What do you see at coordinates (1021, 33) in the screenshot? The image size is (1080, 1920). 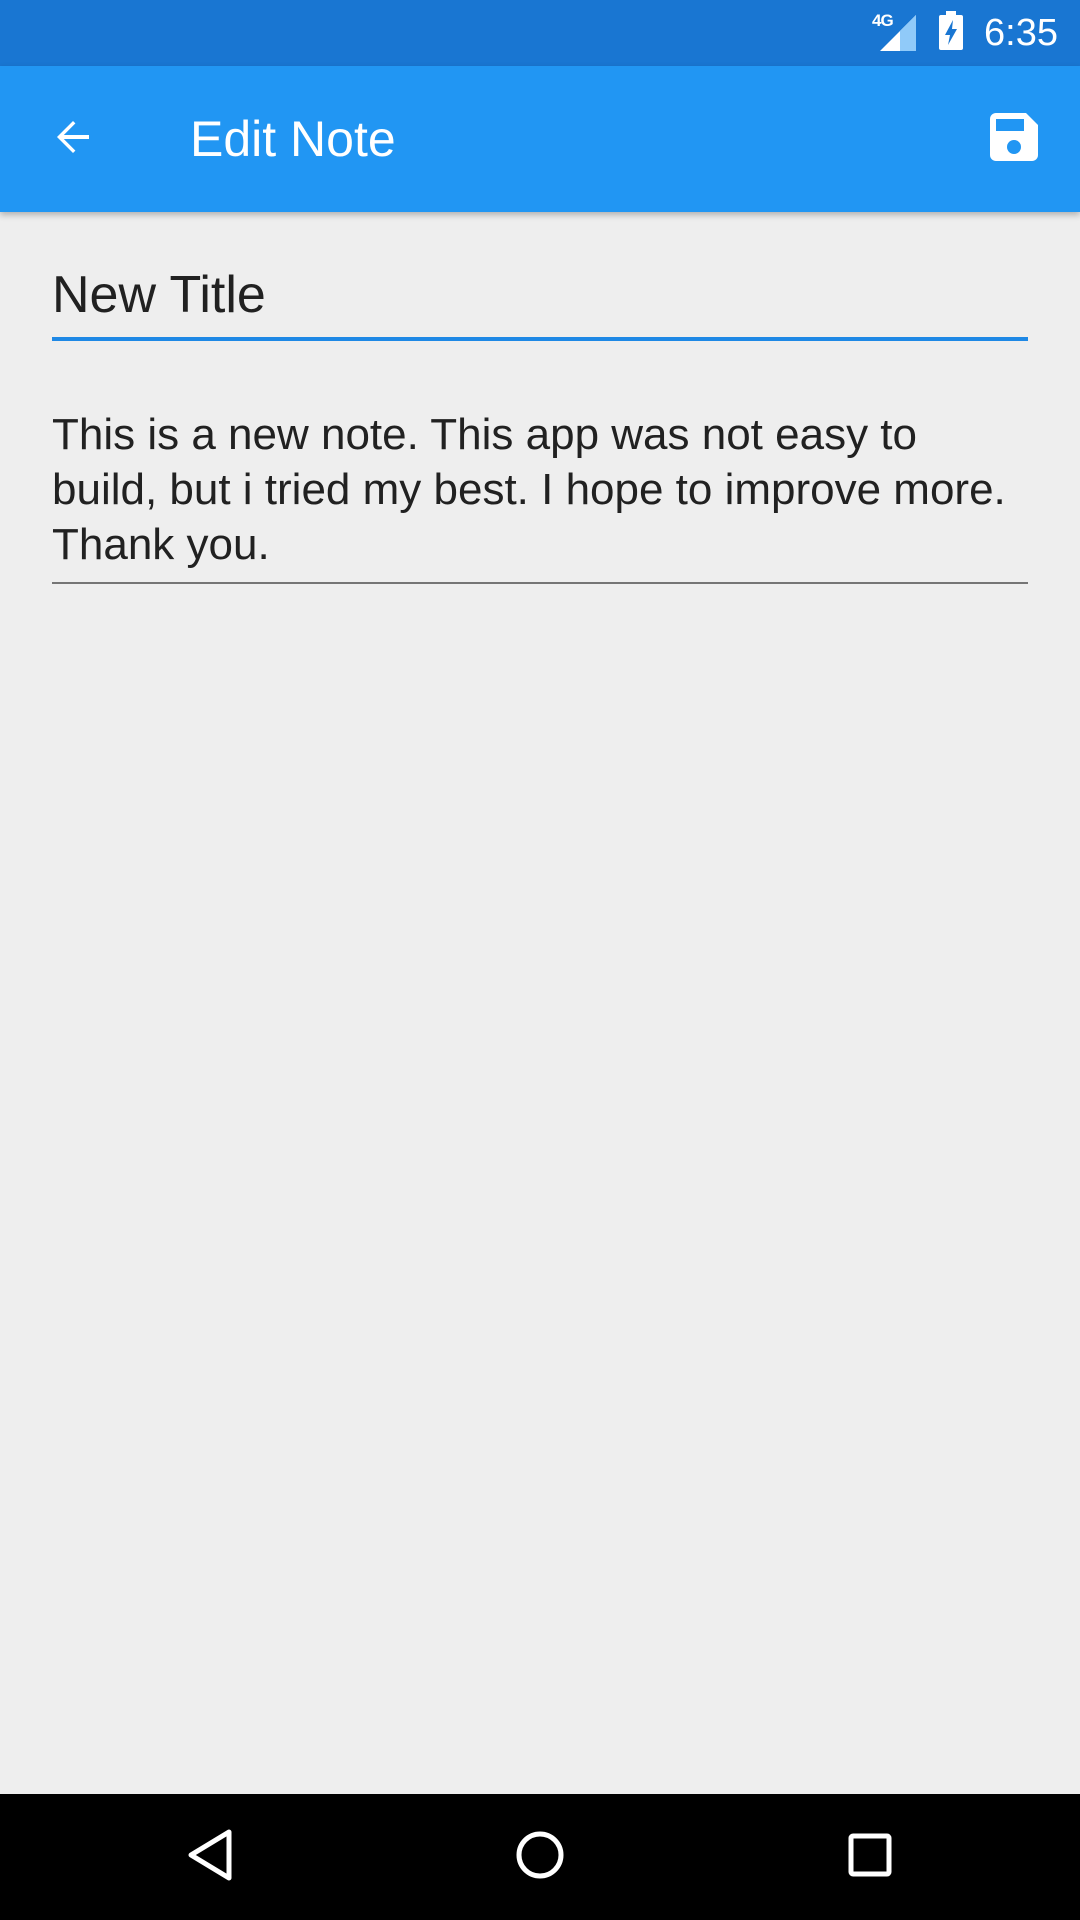 I see `status-clock: 6:35` at bounding box center [1021, 33].